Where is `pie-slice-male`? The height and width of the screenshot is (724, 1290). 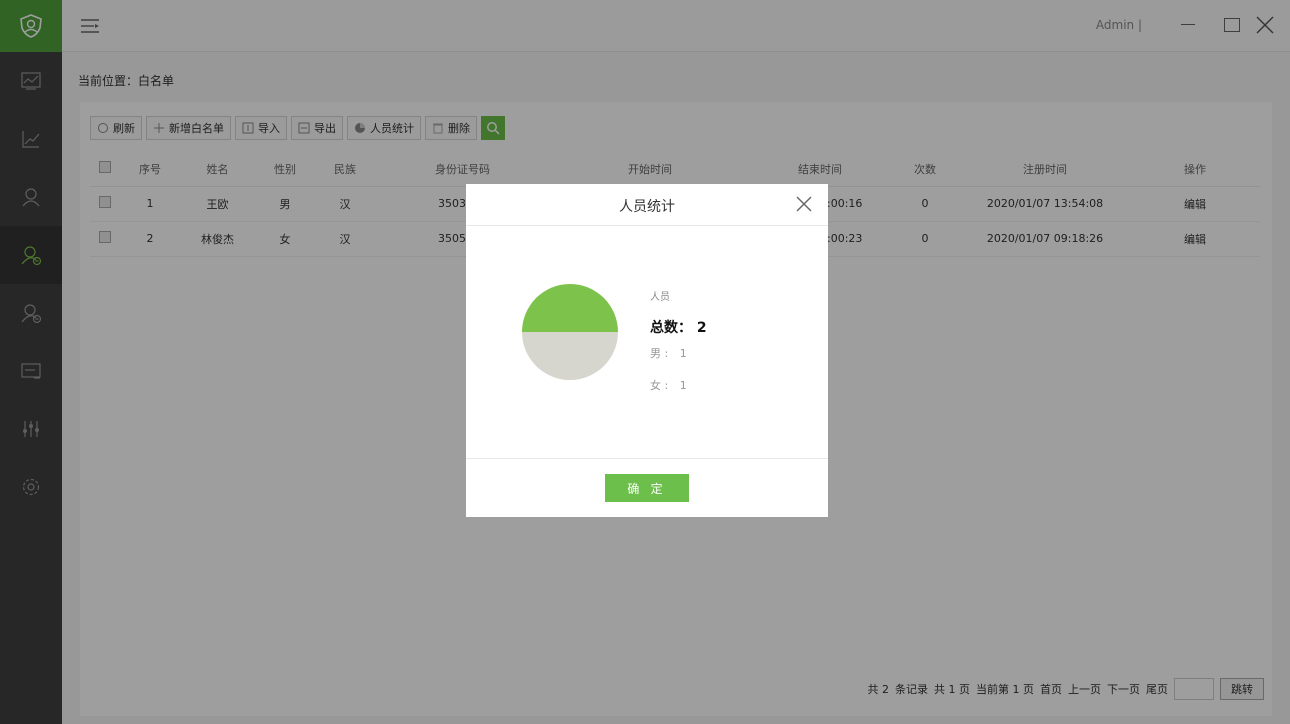 pie-slice-male is located at coordinates (570, 308).